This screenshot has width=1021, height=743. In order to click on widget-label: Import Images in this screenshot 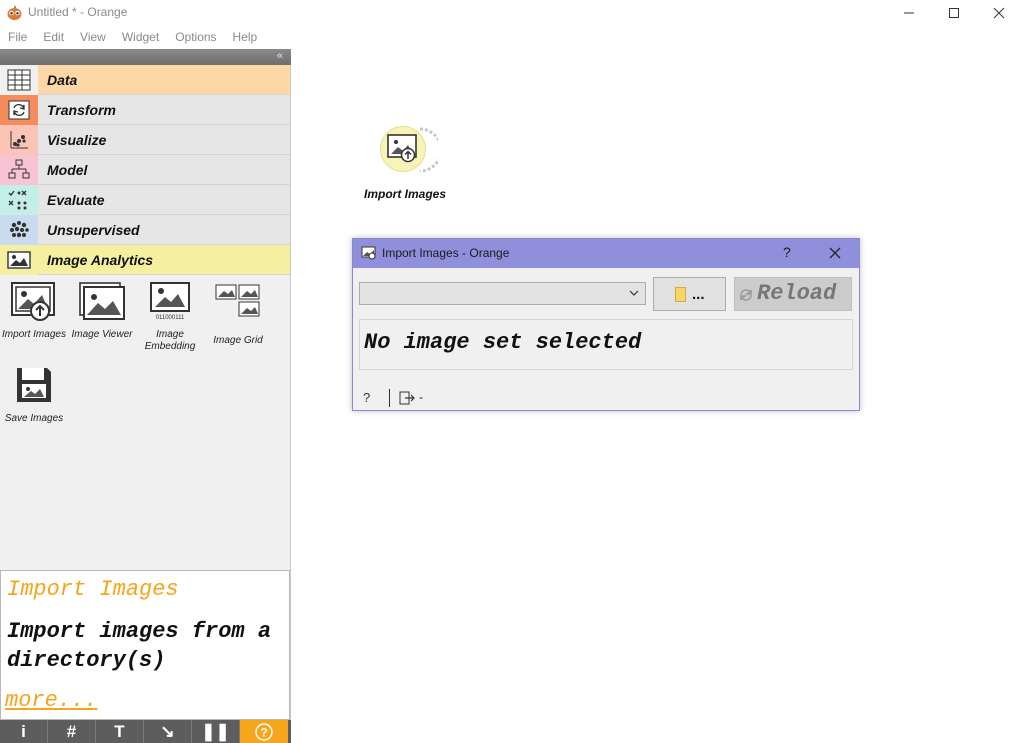, I will do `click(34, 334)`.